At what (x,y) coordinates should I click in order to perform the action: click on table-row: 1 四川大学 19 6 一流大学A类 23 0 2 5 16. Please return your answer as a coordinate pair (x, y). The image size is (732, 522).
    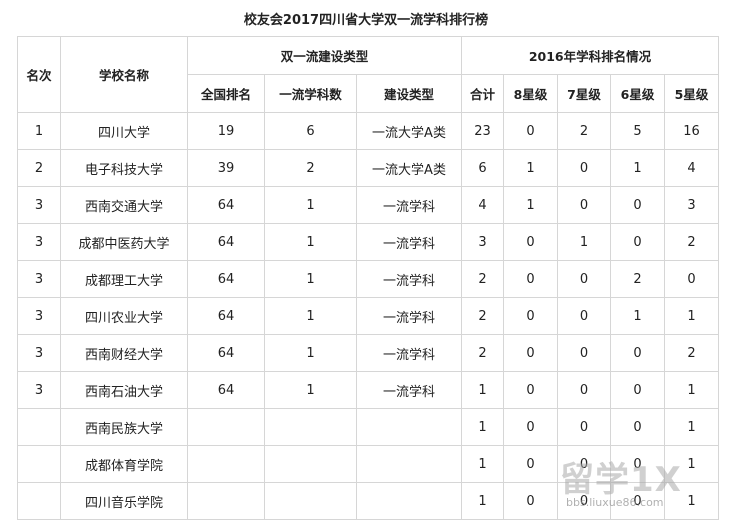
    Looking at the image, I should click on (368, 131).